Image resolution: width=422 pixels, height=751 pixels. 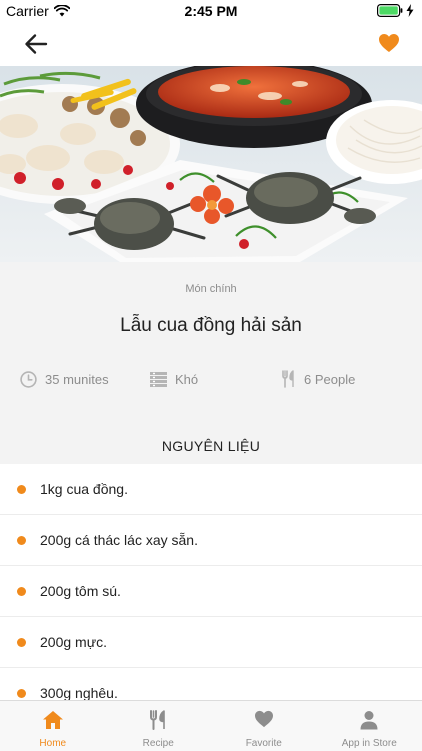 I want to click on list-item: 300g nghêu., so click(x=211, y=684).